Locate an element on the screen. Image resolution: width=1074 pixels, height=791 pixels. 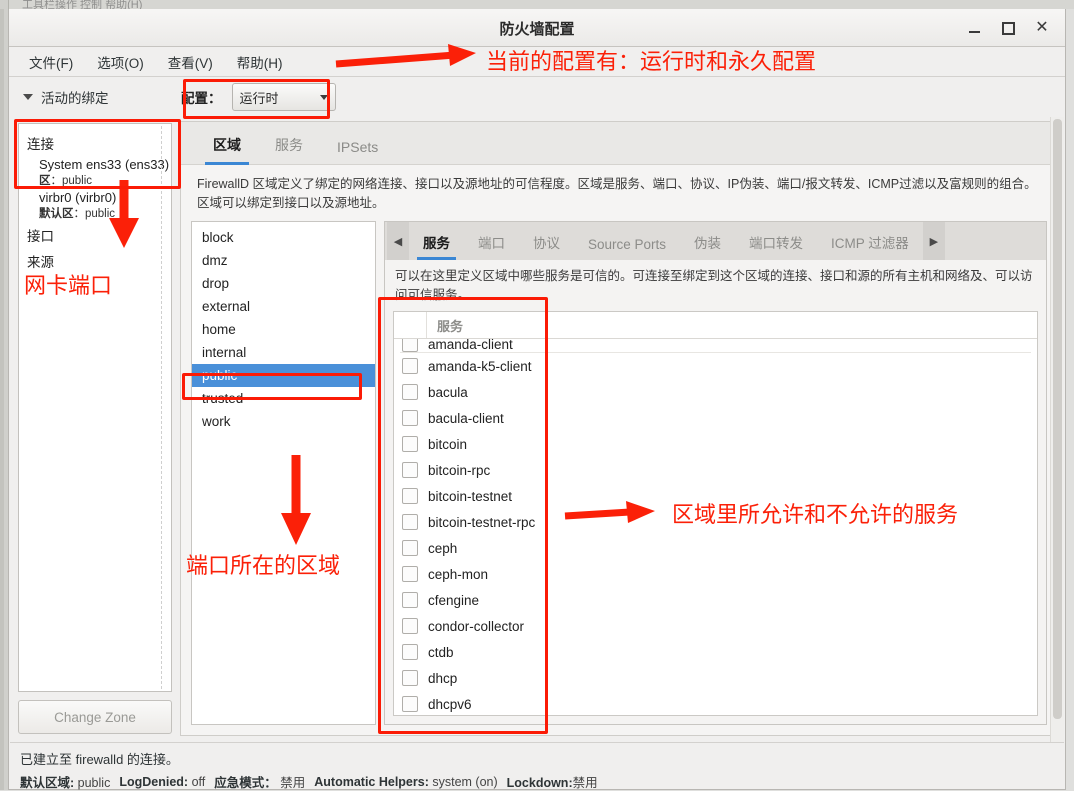
active-bindings-label: 活动的绑定 is located at coordinates (75, 98).